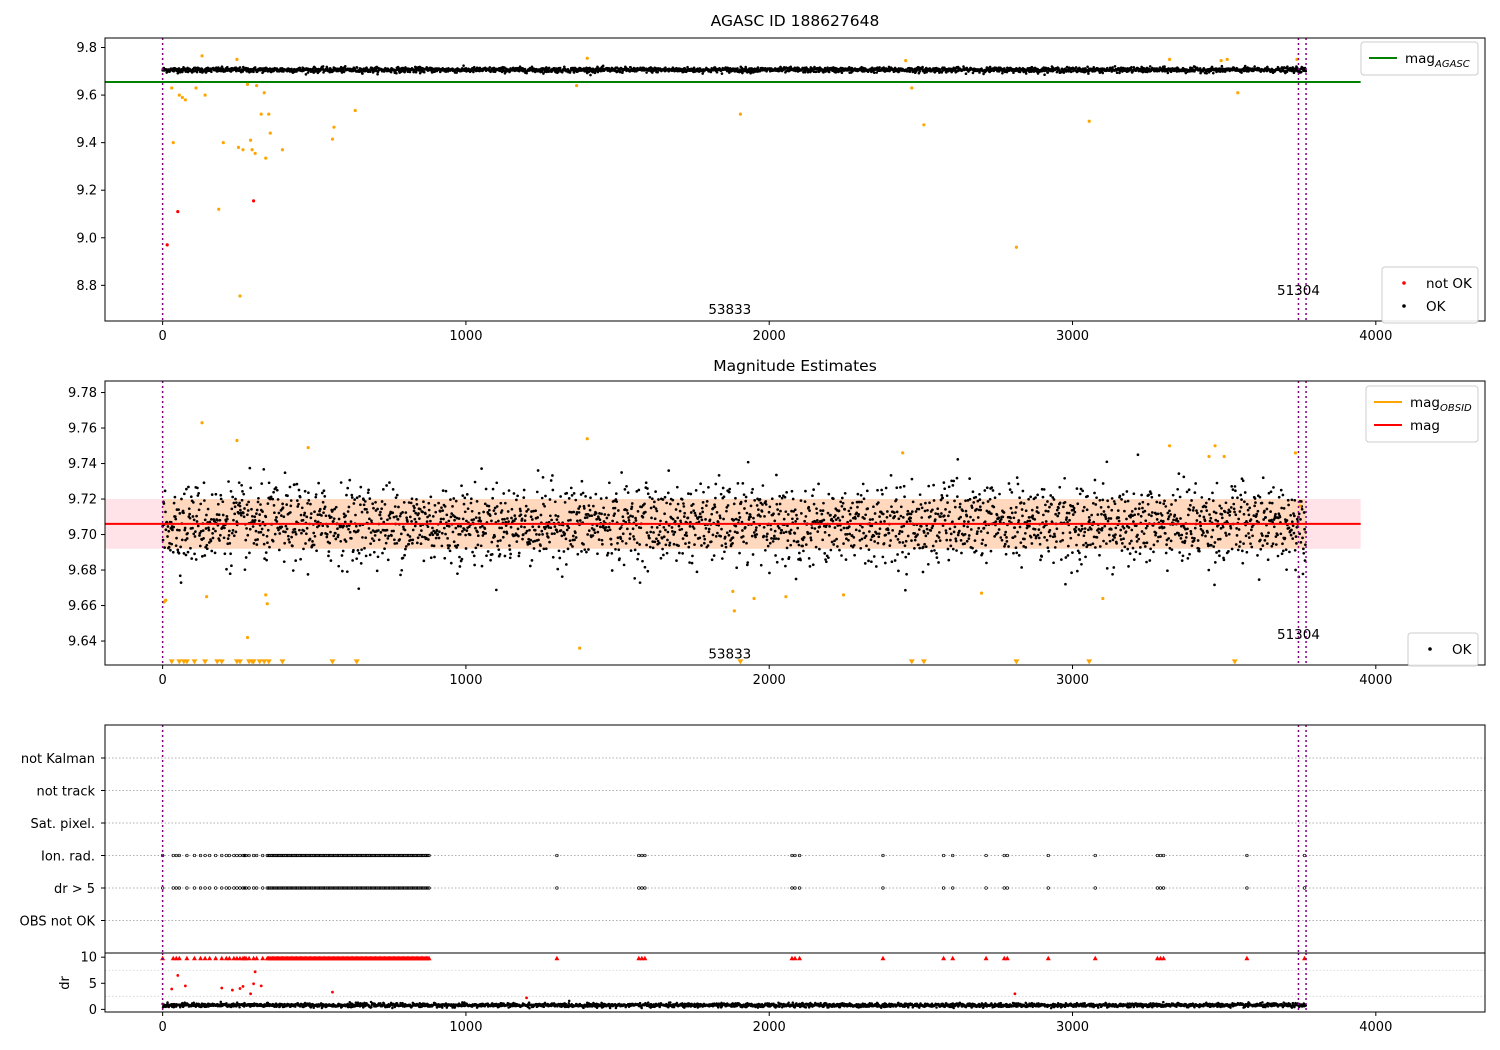 The height and width of the screenshot is (1050, 1500). I want to click on obsid-annotation: 53833, so click(729, 310).